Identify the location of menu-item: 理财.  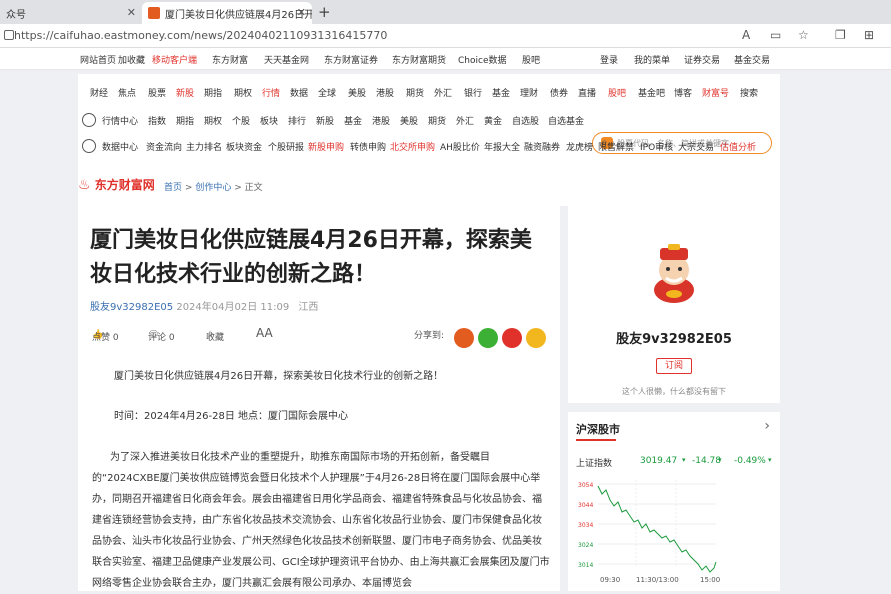
(529, 92).